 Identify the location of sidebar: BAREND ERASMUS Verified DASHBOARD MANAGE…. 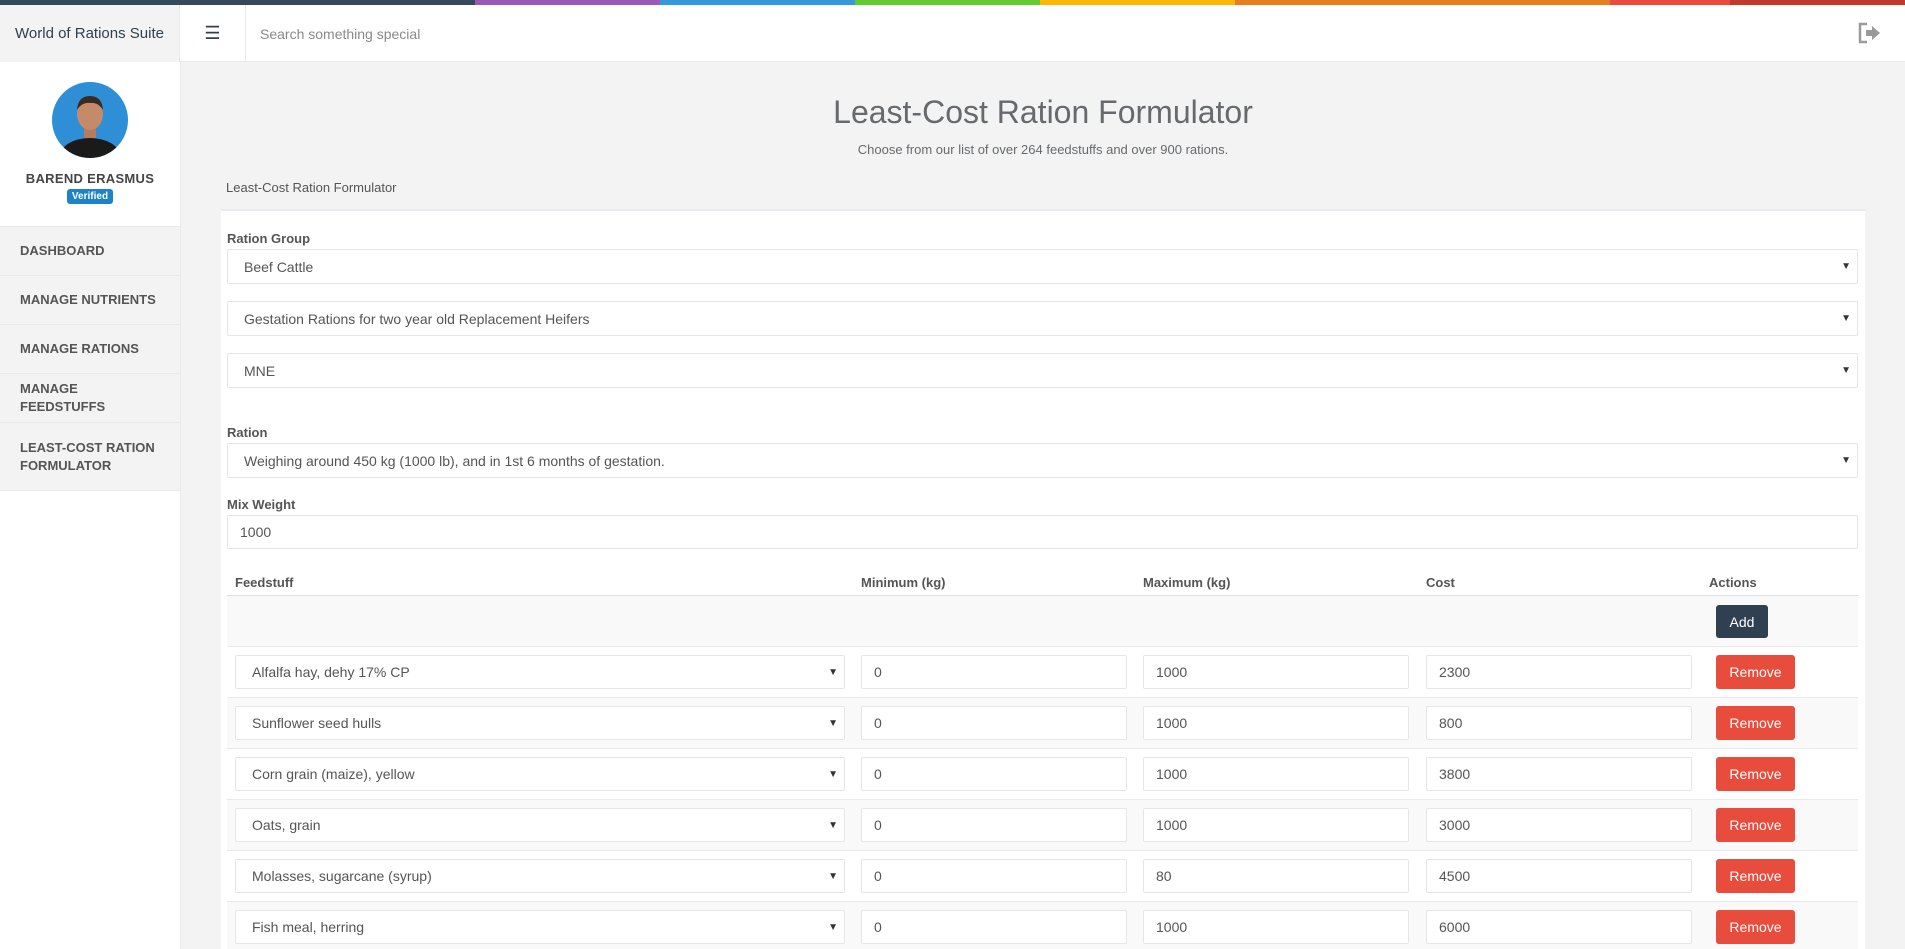
(90, 505).